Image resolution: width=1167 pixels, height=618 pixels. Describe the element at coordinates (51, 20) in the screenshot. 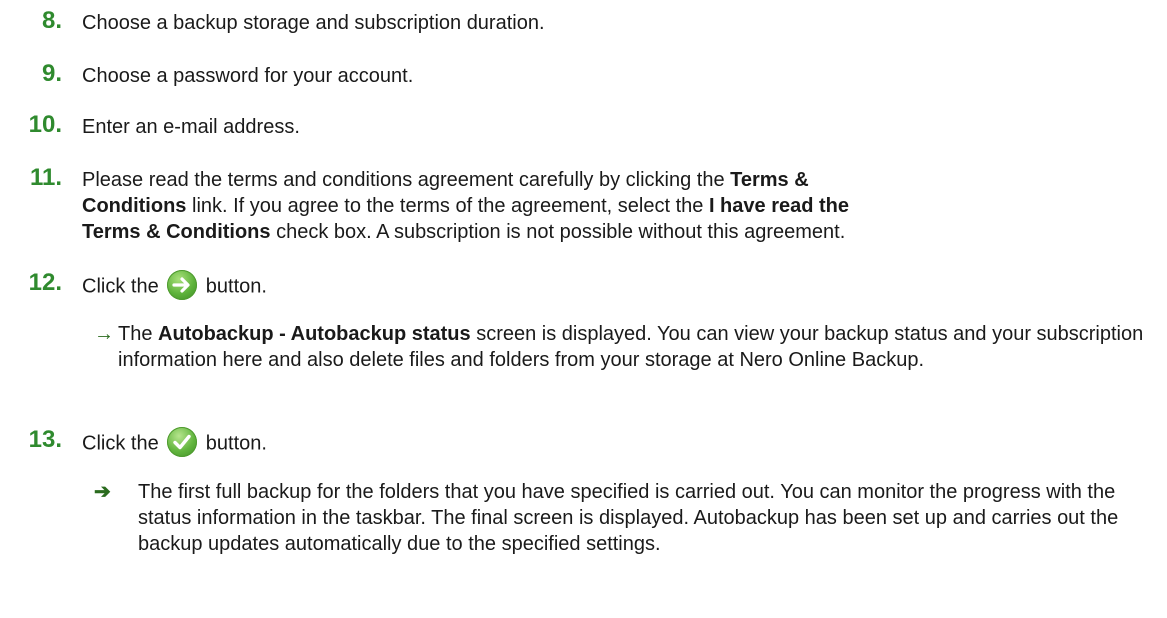

I see `step-number: 8.` at that location.